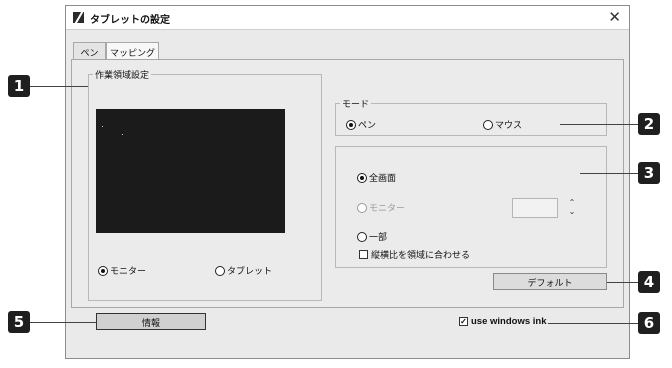 The height and width of the screenshot is (368, 672). What do you see at coordinates (614, 17) in the screenshot?
I see `close-button: ✕` at bounding box center [614, 17].